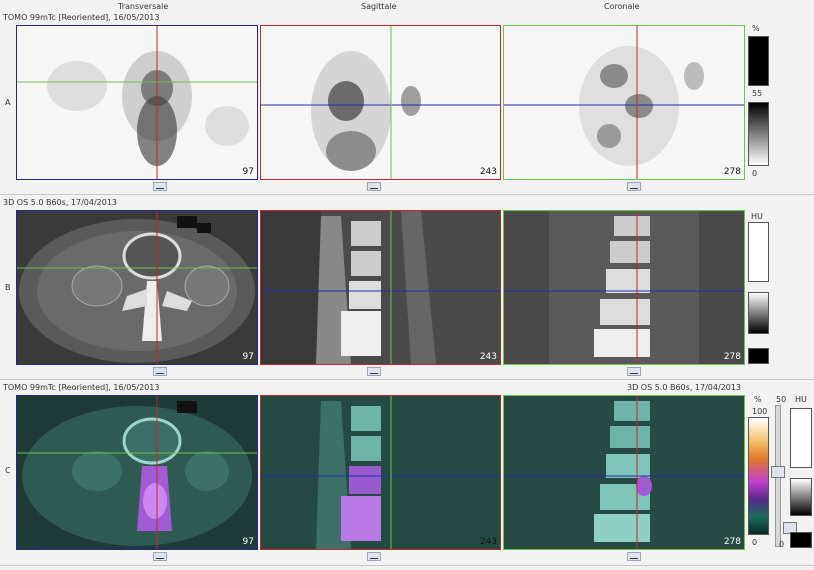 Image resolution: width=814 pixels, height=570 pixels. What do you see at coordinates (758, 61) in the screenshot?
I see `nm-scale-upper` at bounding box center [758, 61].